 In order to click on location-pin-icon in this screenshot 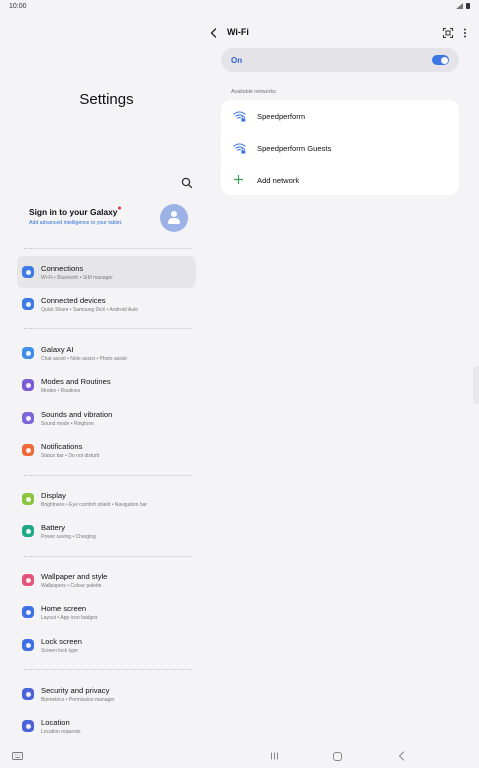, I will do `click(28, 726)`.